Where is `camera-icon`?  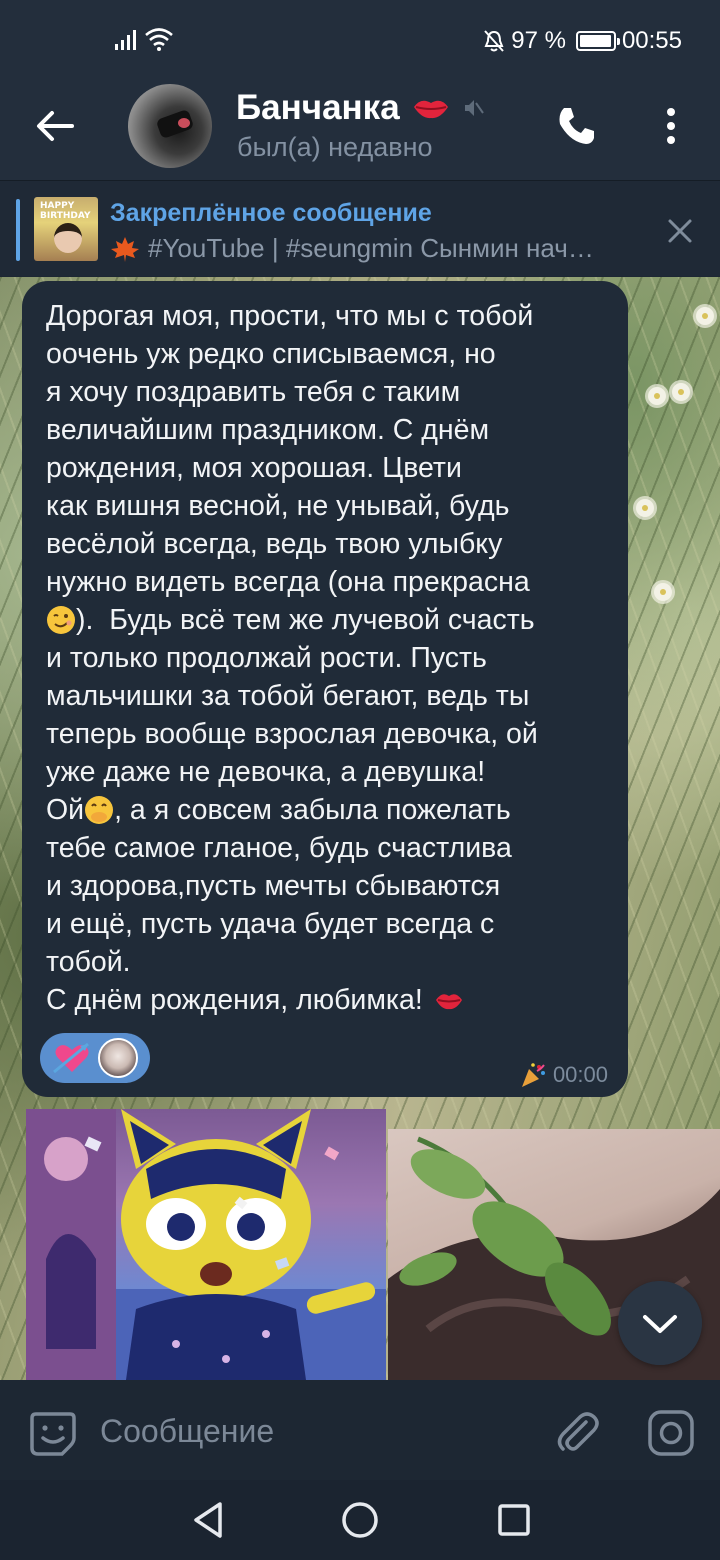
camera-icon is located at coordinates (671, 1433).